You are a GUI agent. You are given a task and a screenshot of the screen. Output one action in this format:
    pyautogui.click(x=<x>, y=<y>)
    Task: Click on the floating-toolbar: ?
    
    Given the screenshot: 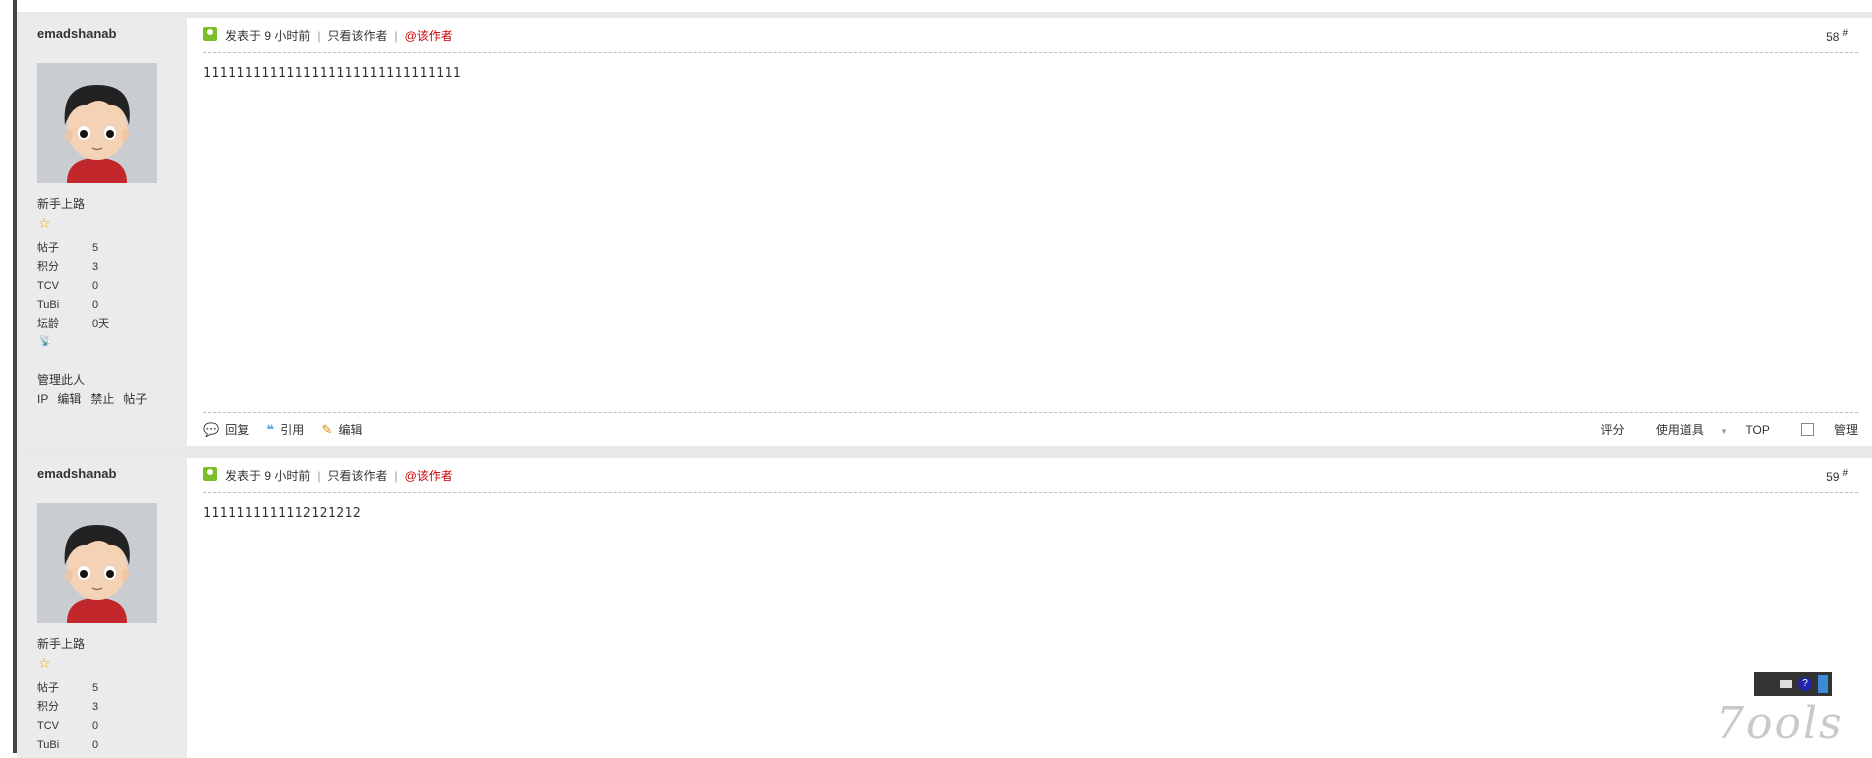 What is the action you would take?
    pyautogui.click(x=1793, y=684)
    